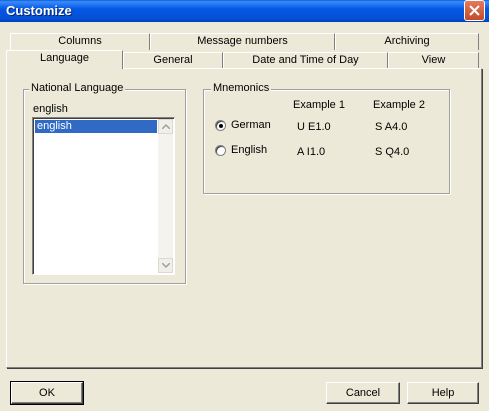 This screenshot has width=489, height=411. I want to click on radio-english, so click(220, 150).